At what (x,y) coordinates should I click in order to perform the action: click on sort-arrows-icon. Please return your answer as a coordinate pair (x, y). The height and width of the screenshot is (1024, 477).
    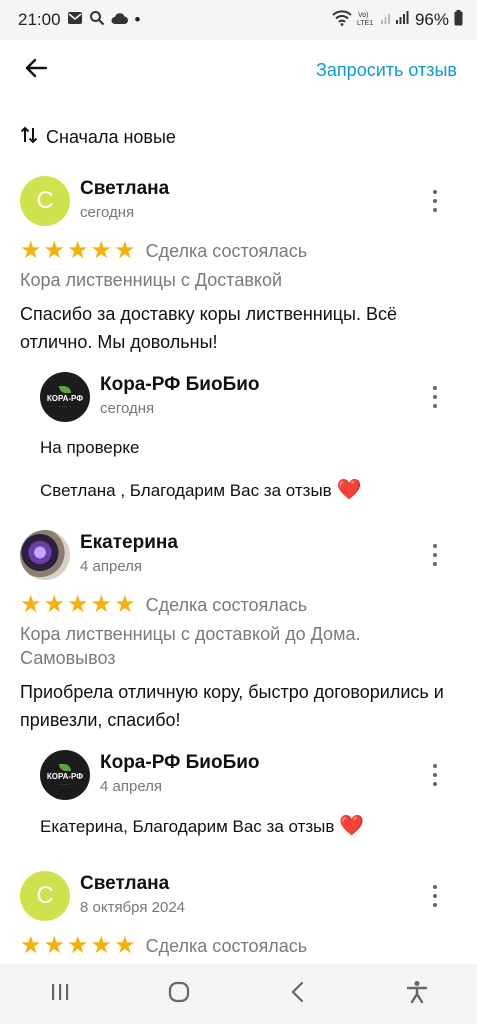
    Looking at the image, I should click on (29, 137).